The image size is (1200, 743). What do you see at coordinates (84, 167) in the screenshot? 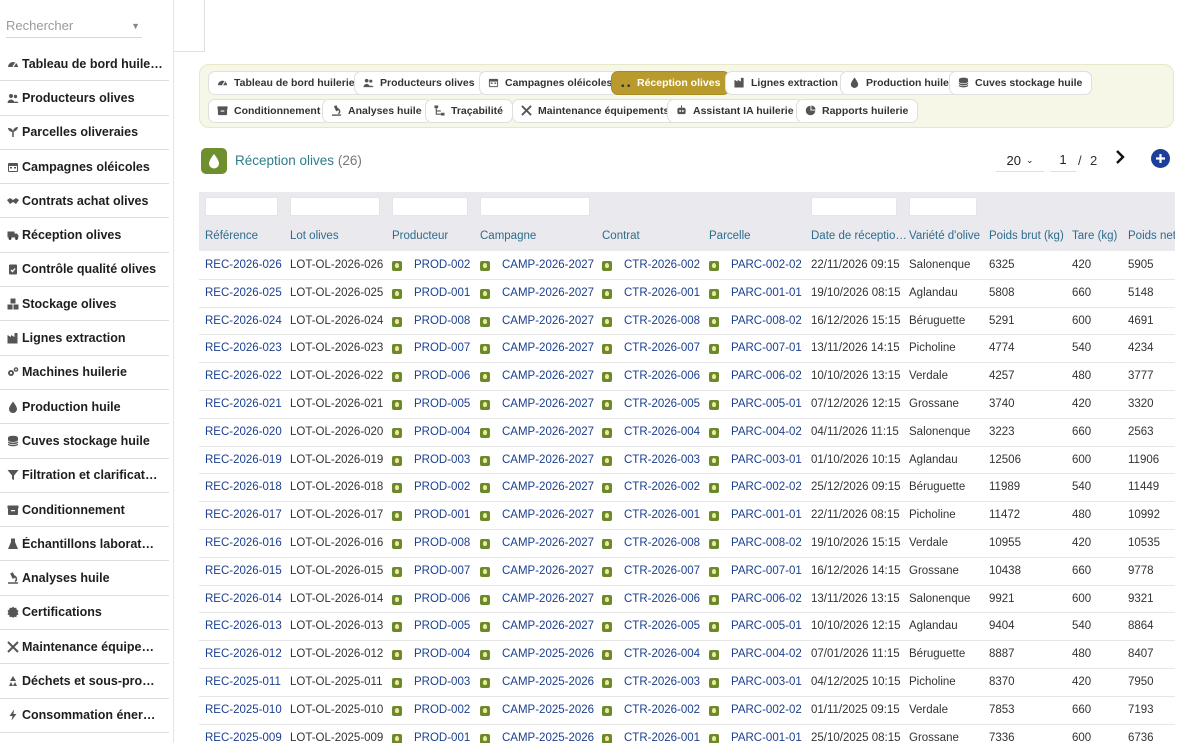
I see `sidebar-item: Campagnes oléicoles` at bounding box center [84, 167].